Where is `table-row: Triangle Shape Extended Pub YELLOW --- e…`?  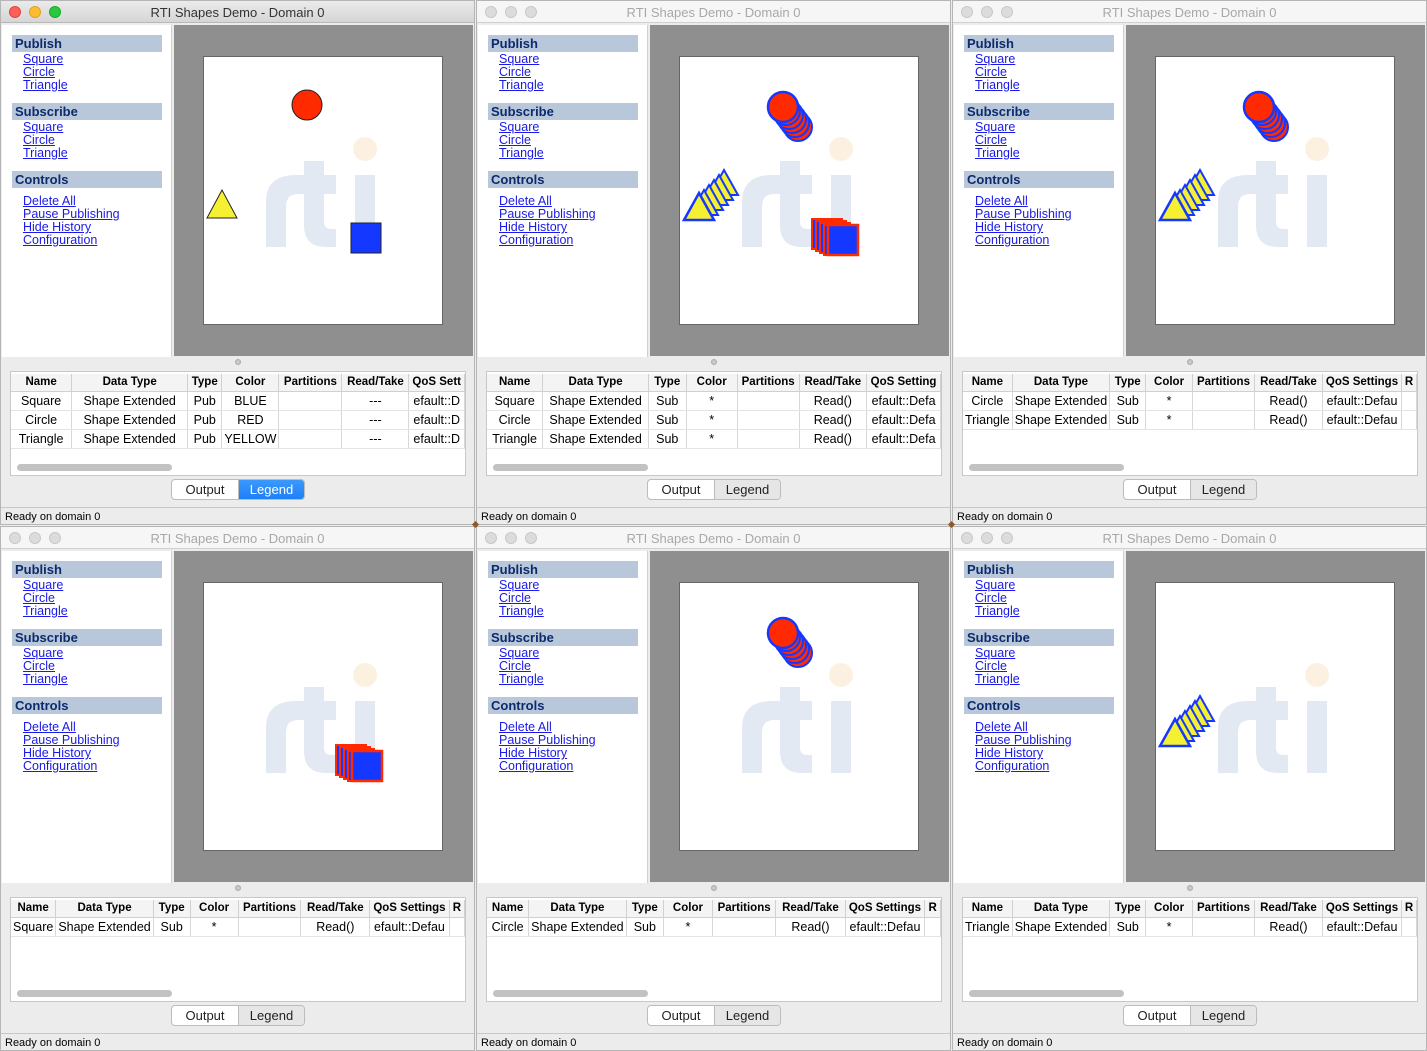
table-row: Triangle Shape Extended Pub YELLOW --- e… is located at coordinates (238, 439).